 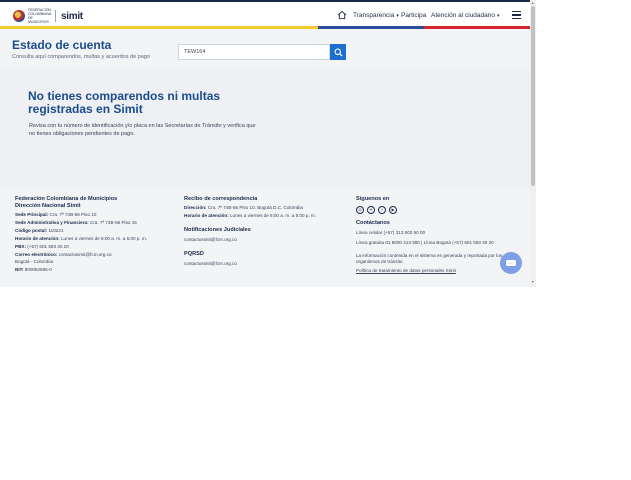 What do you see at coordinates (373, 223) in the screenshot?
I see `footer-contact-title: Contáctanos` at bounding box center [373, 223].